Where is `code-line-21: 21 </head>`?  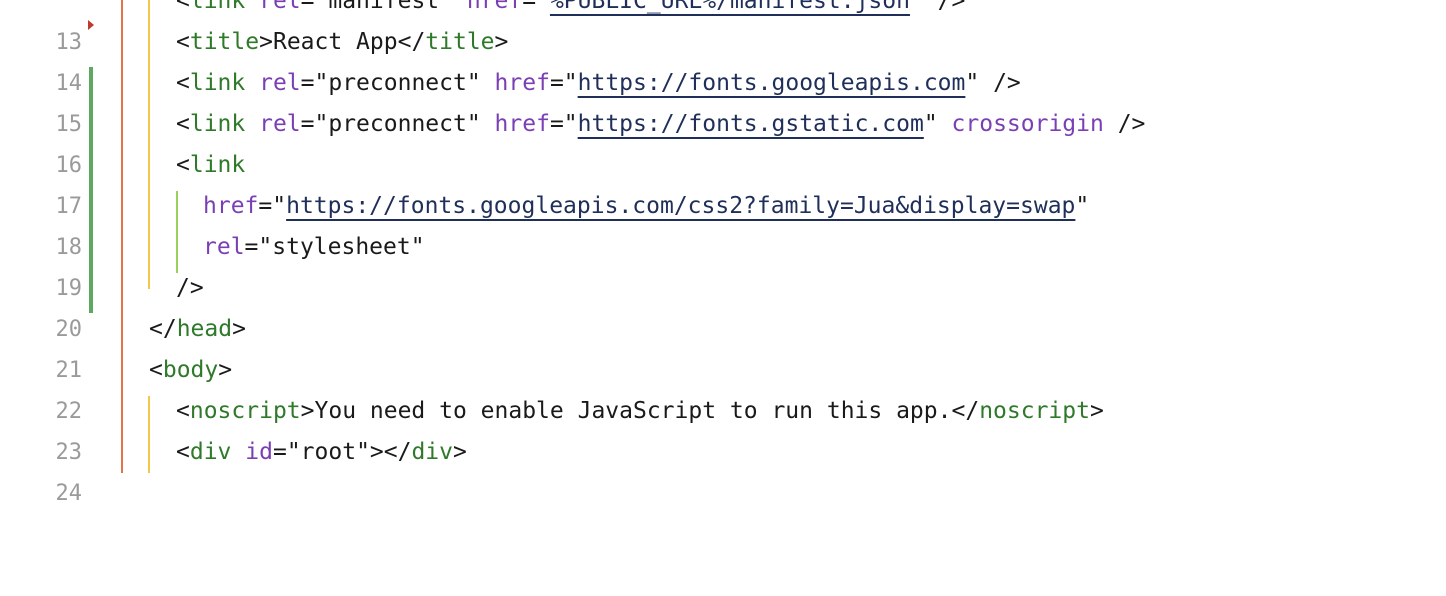 code-line-21: 21 </head> is located at coordinates (723, 346).